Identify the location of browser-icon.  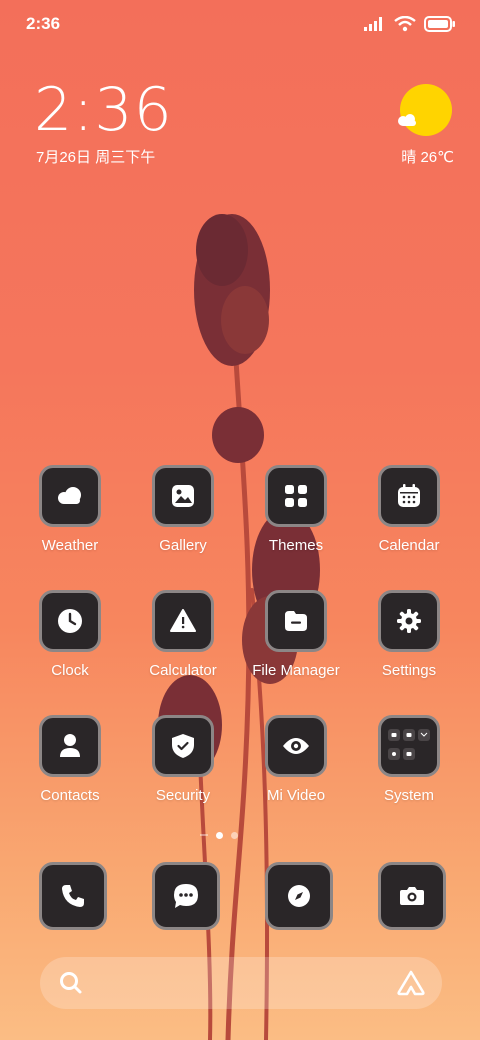
(299, 896).